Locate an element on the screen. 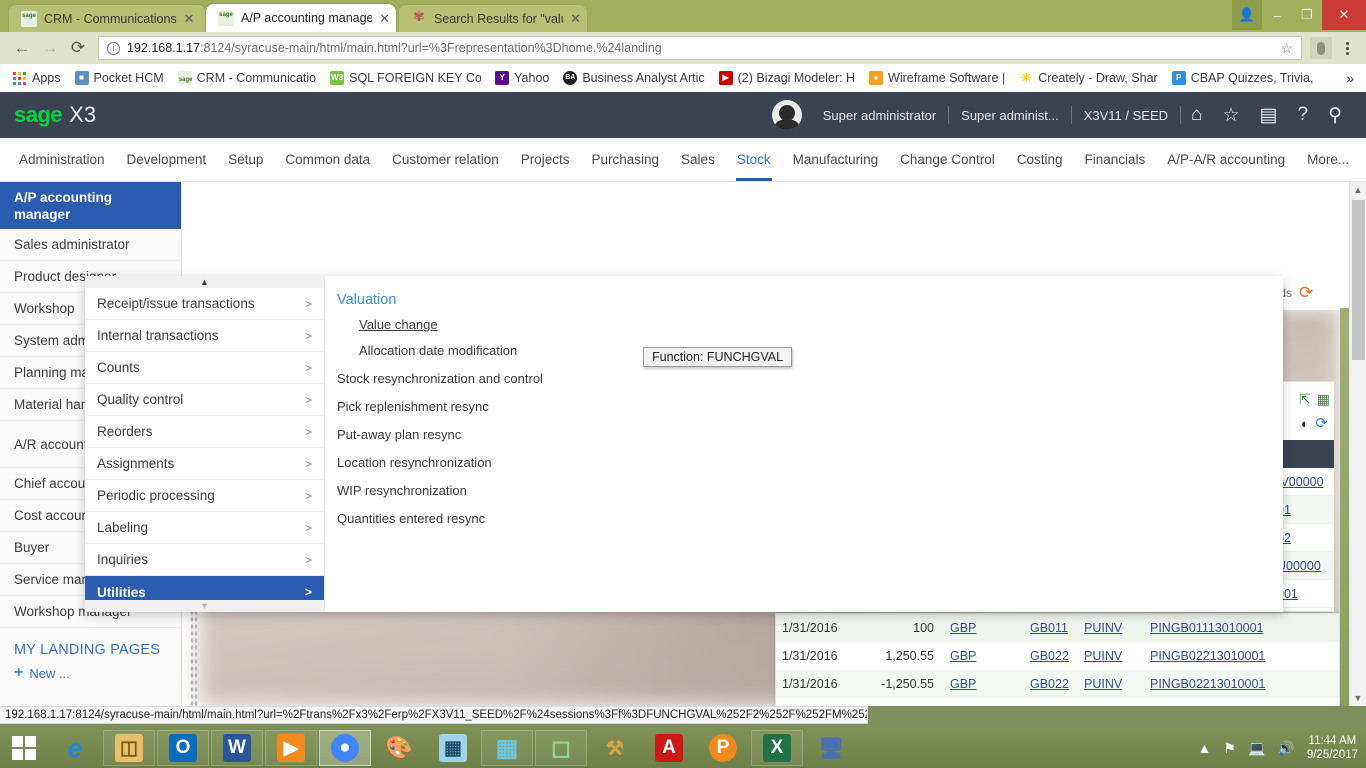 The image size is (1366, 768). bookmark-sql-foreign-key: W3 SQL FOREIGN KEY Co is located at coordinates (405, 78).